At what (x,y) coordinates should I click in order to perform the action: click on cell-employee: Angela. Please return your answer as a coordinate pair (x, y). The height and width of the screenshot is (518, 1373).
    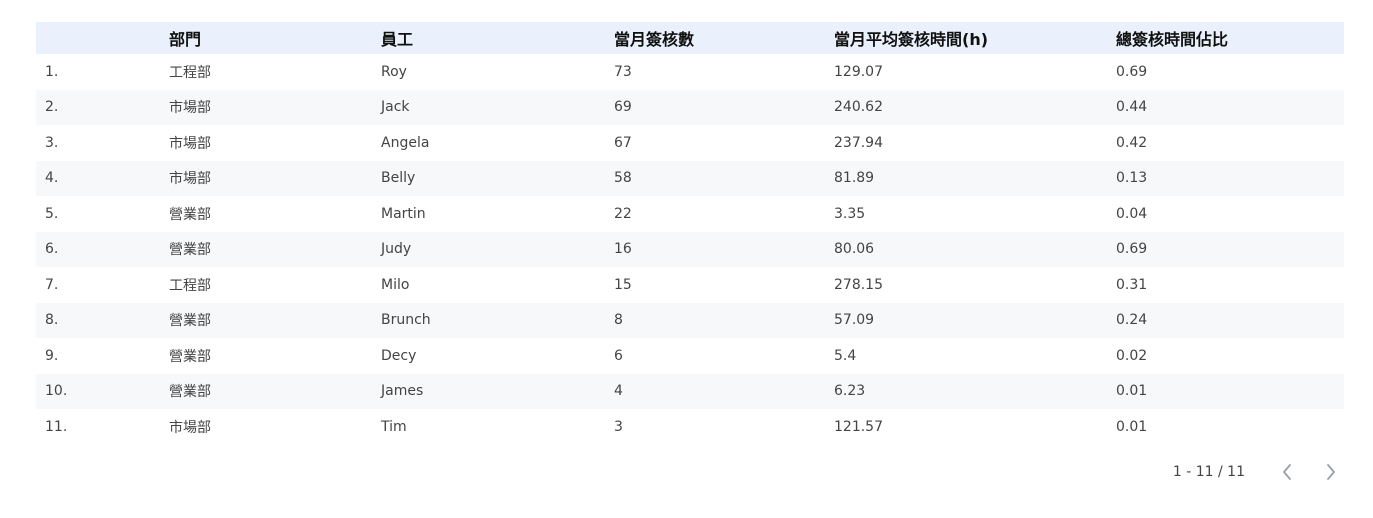
    Looking at the image, I should click on (405, 142).